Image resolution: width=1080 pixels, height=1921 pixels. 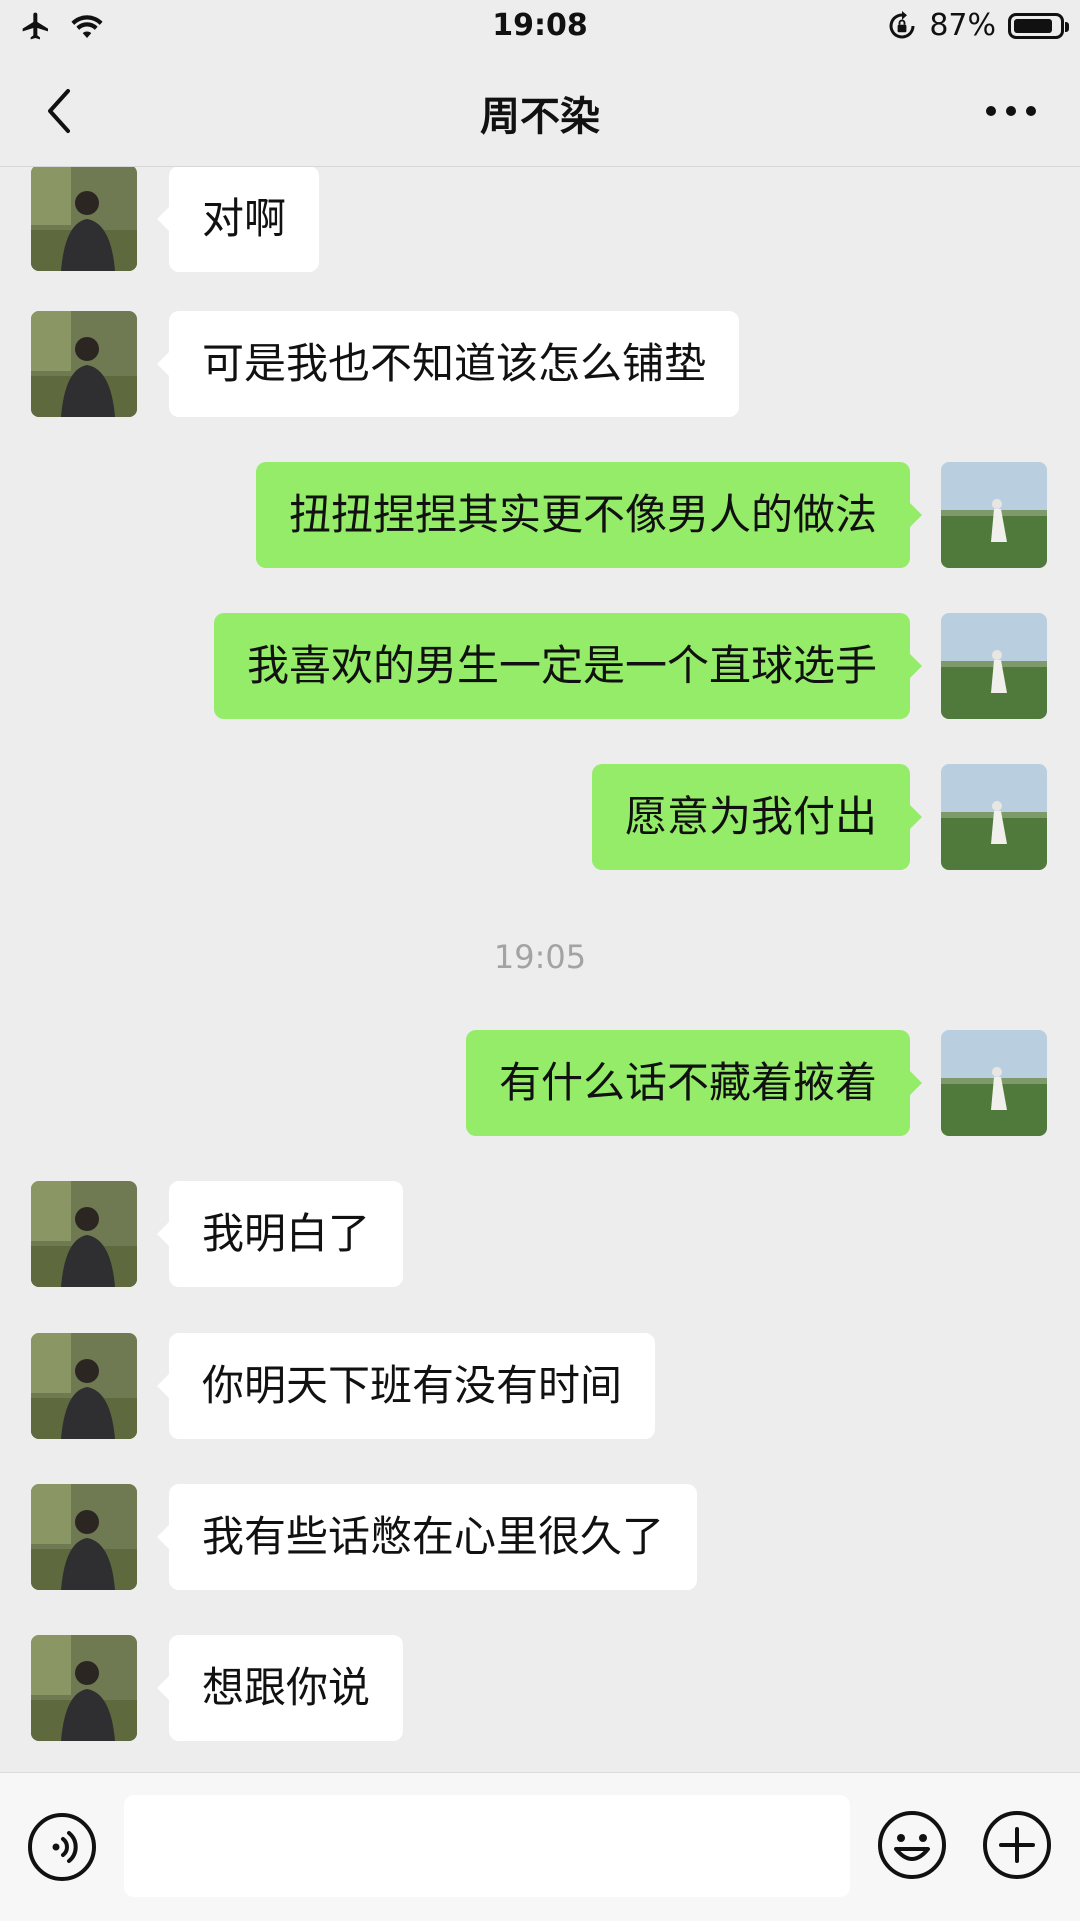 What do you see at coordinates (540, 117) in the screenshot?
I see `chat-title: 周不染` at bounding box center [540, 117].